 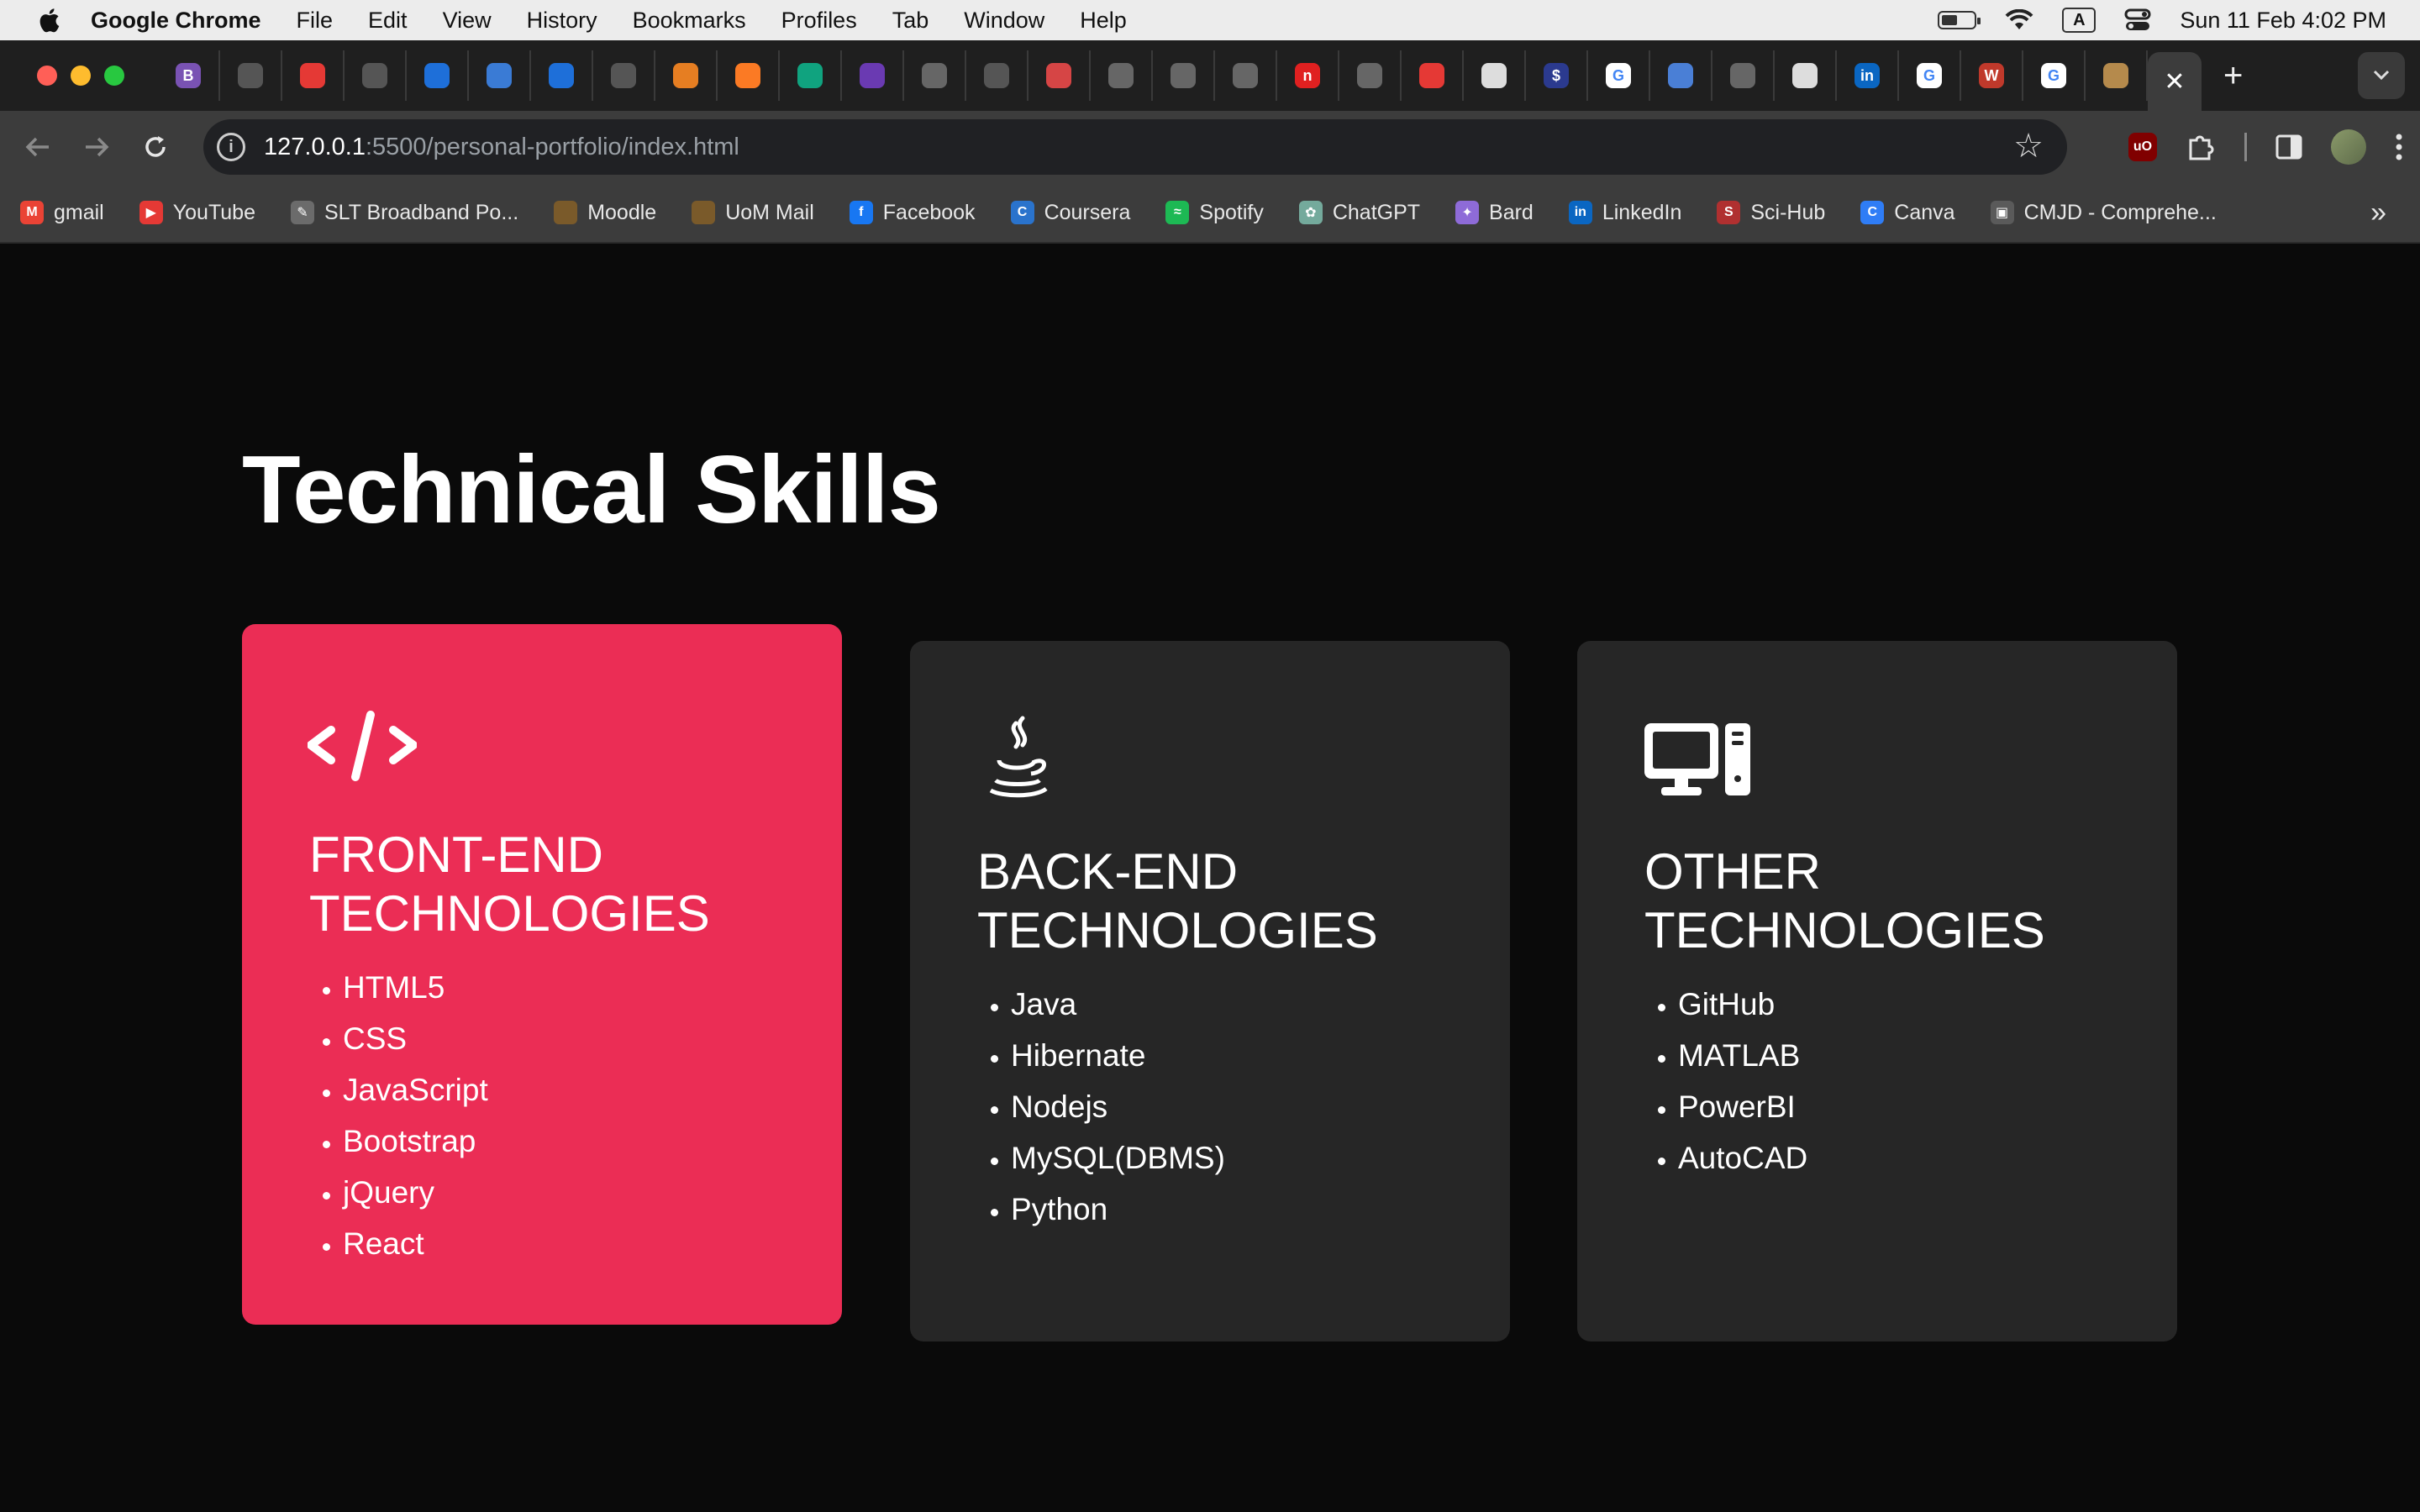 I want to click on menu-tab: Tab, so click(x=910, y=21).